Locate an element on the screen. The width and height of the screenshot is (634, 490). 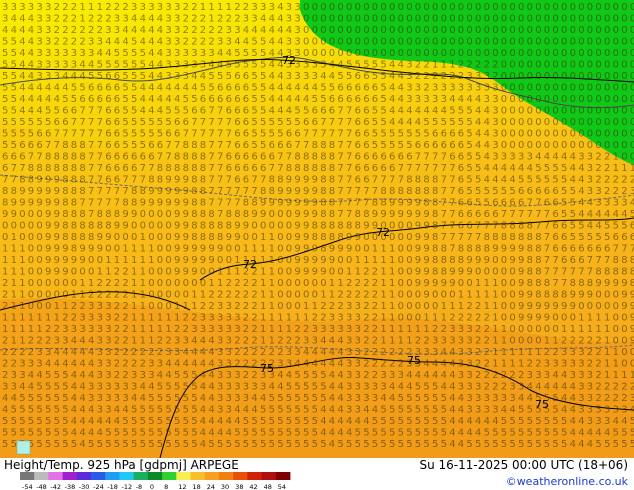
site-credit: ©weatheronline.co.uk is located at coordinates (567, 481).